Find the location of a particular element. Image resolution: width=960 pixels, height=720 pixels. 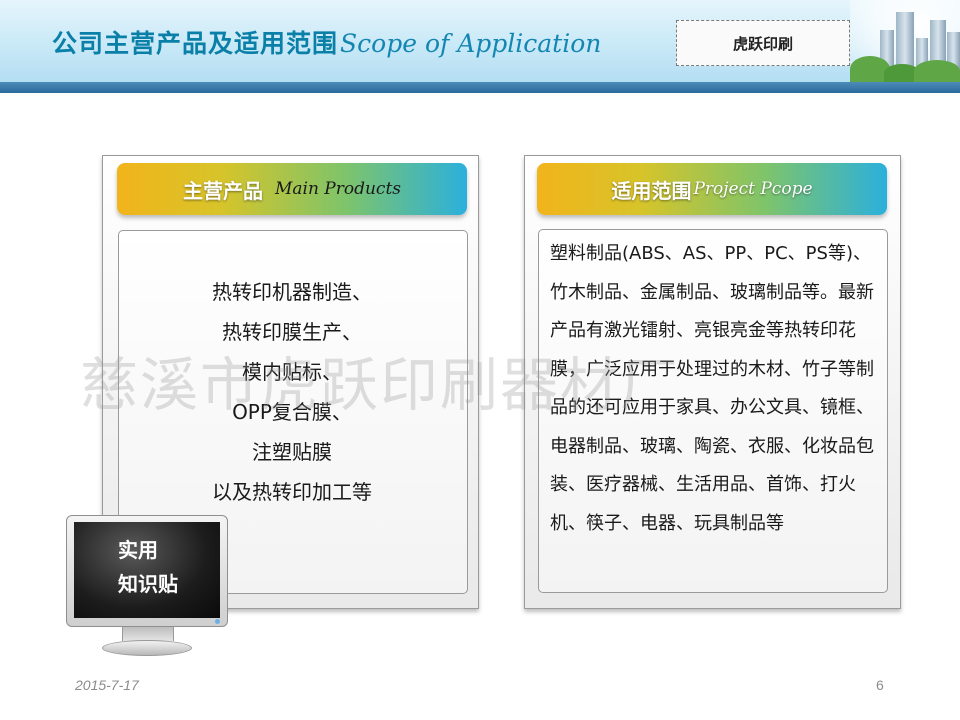

main-products-title-en: Main Products is located at coordinates (338, 189).